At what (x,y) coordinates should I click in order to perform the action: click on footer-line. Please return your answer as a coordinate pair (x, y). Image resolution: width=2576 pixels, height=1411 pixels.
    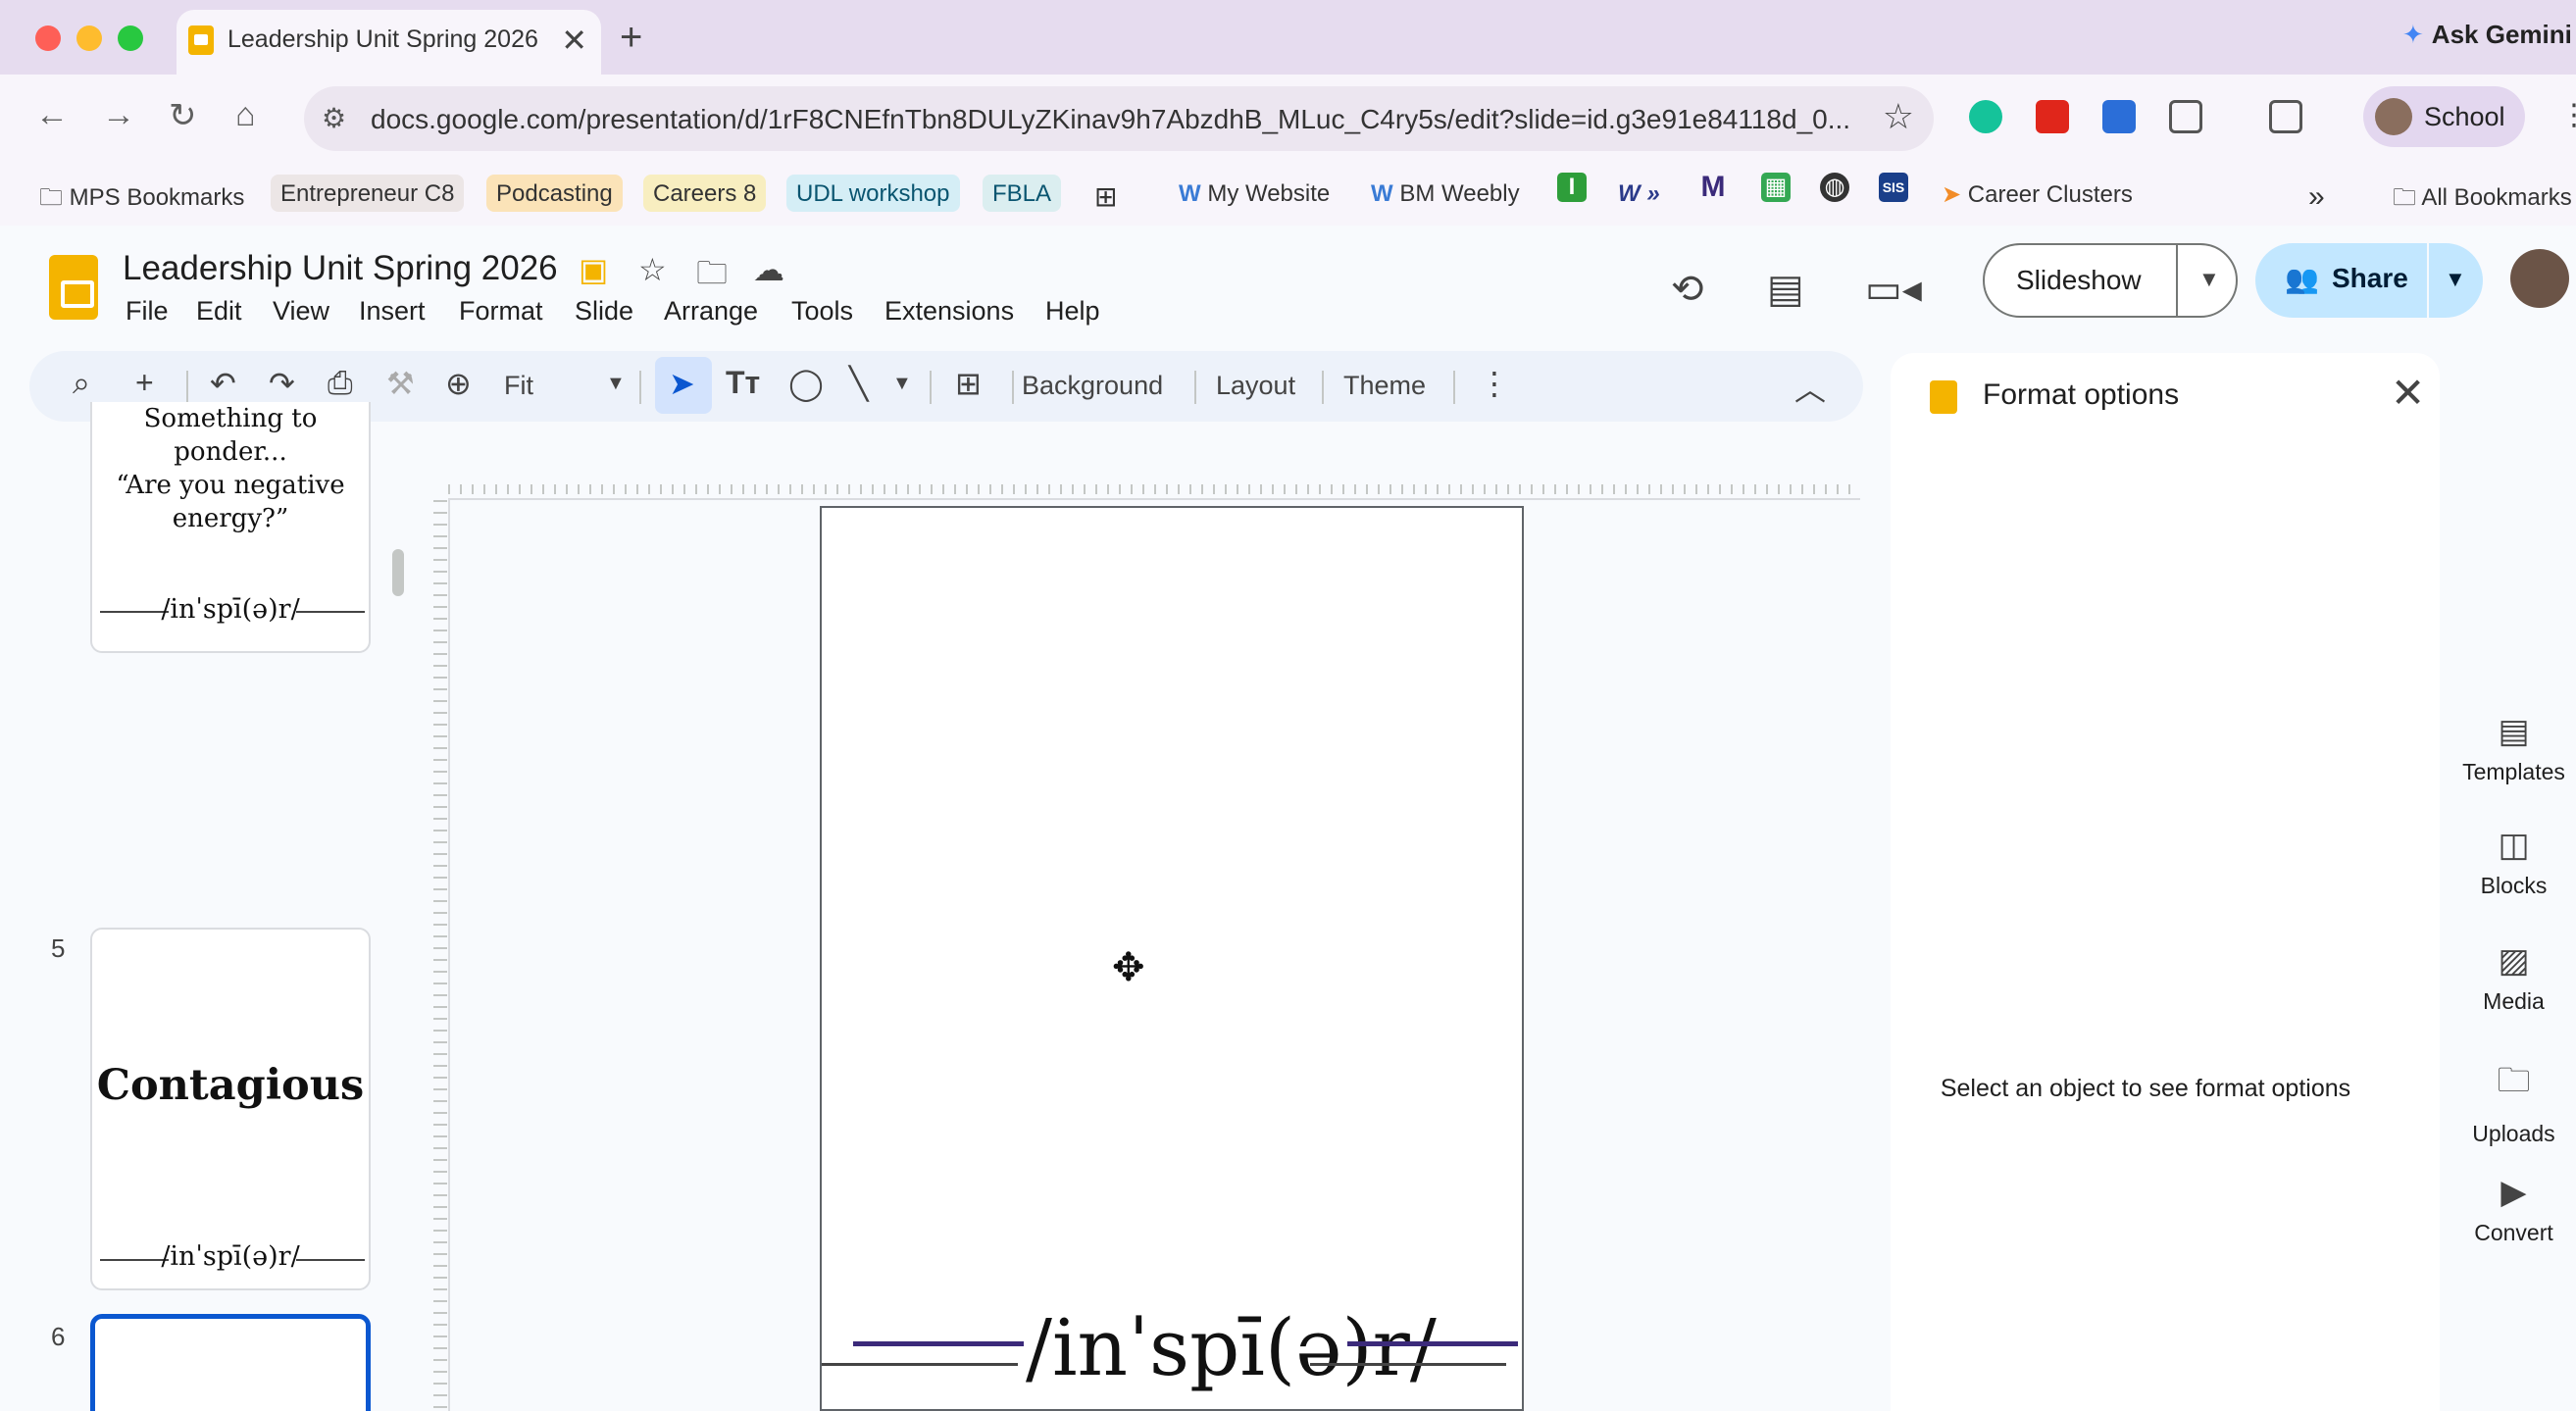
    Looking at the image, I should click on (331, 612).